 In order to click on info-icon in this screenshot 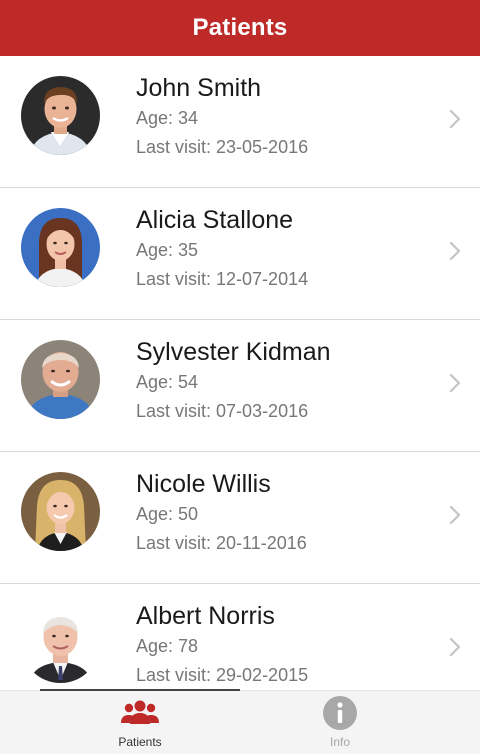, I will do `click(340, 713)`.